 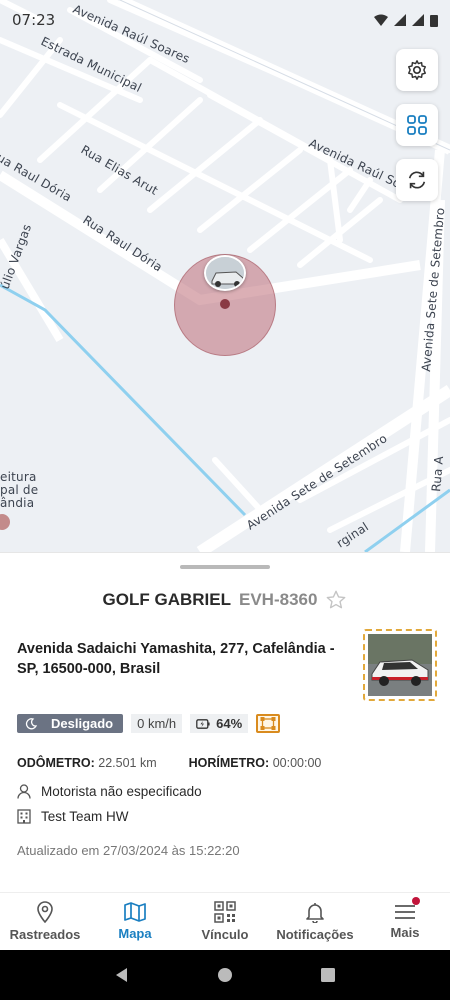 What do you see at coordinates (381, 20) in the screenshot?
I see `wifi-icon` at bounding box center [381, 20].